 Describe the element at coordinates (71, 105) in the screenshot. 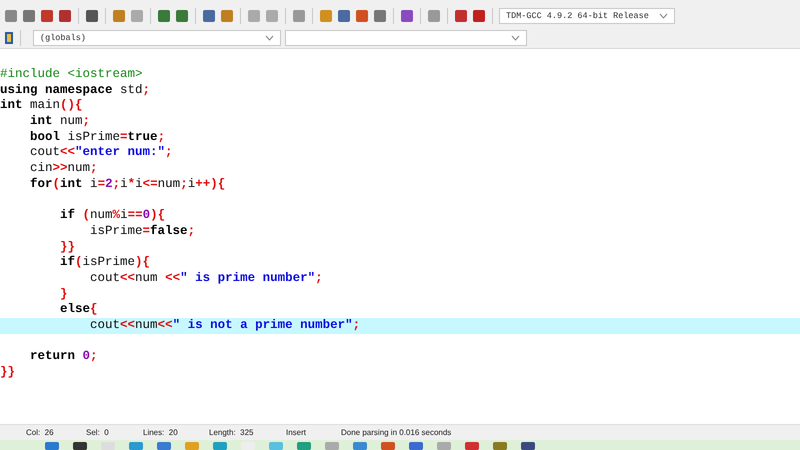

I see `operator: (){` at that location.